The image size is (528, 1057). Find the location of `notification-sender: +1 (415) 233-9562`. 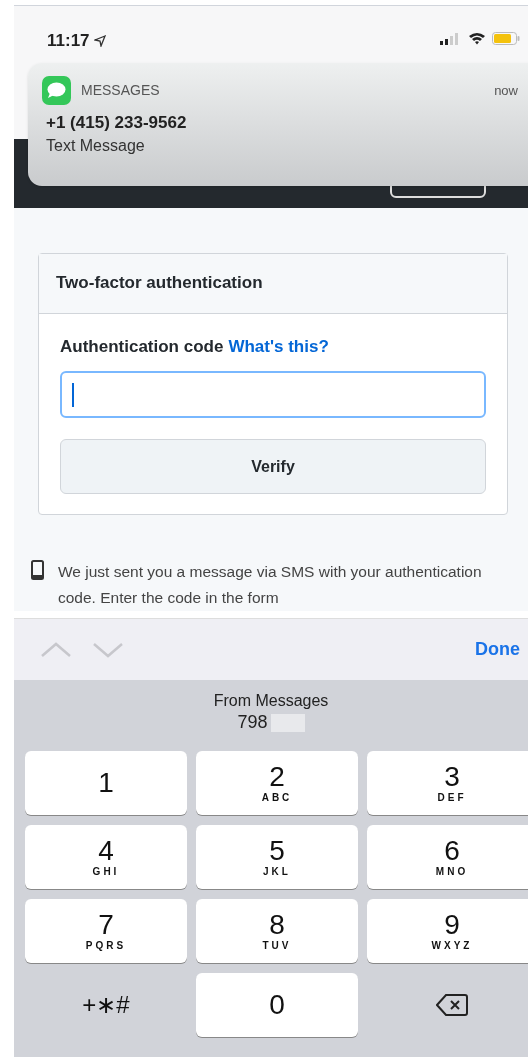

notification-sender: +1 (415) 233-9562 is located at coordinates (116, 123).